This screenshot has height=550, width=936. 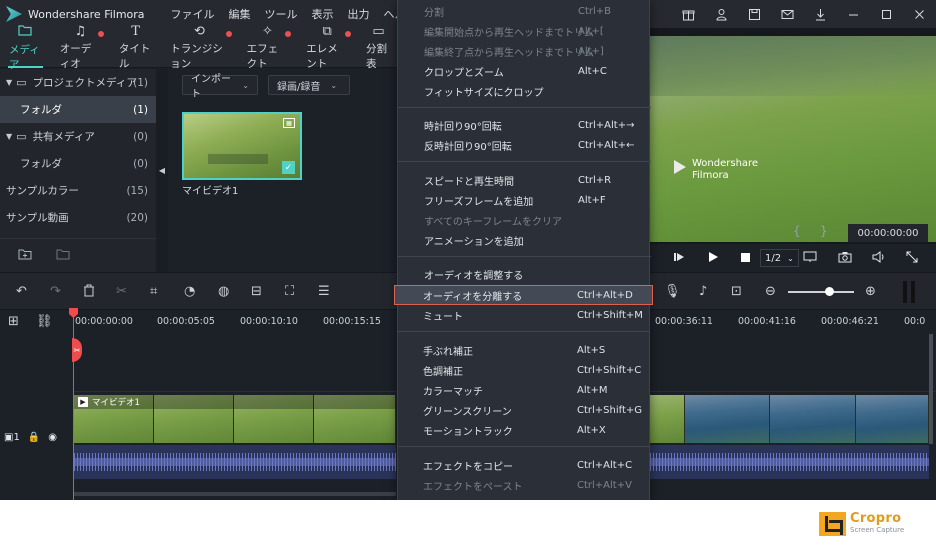 What do you see at coordinates (820, 14) in the screenshot?
I see `download-icon` at bounding box center [820, 14].